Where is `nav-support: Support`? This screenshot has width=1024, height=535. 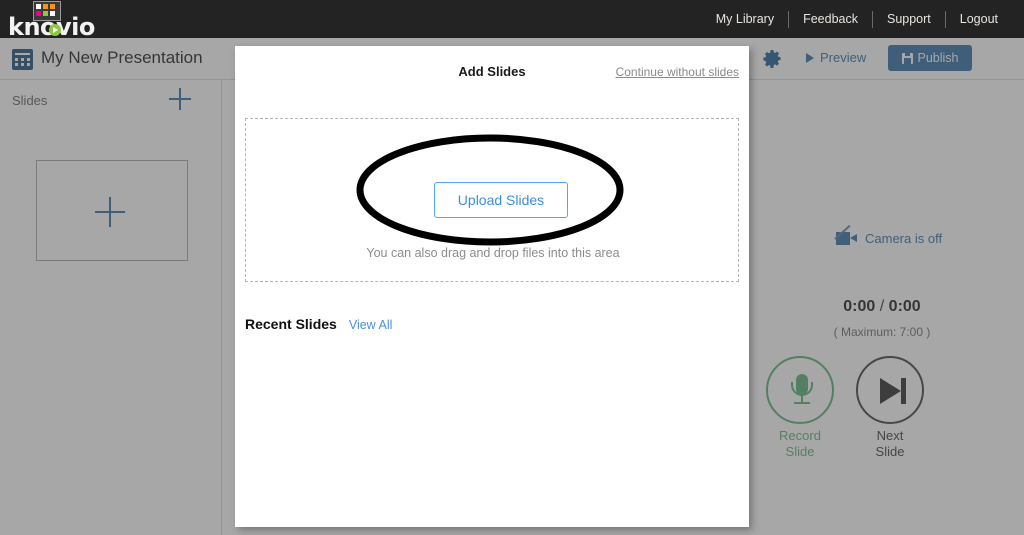
nav-support: Support is located at coordinates (909, 19).